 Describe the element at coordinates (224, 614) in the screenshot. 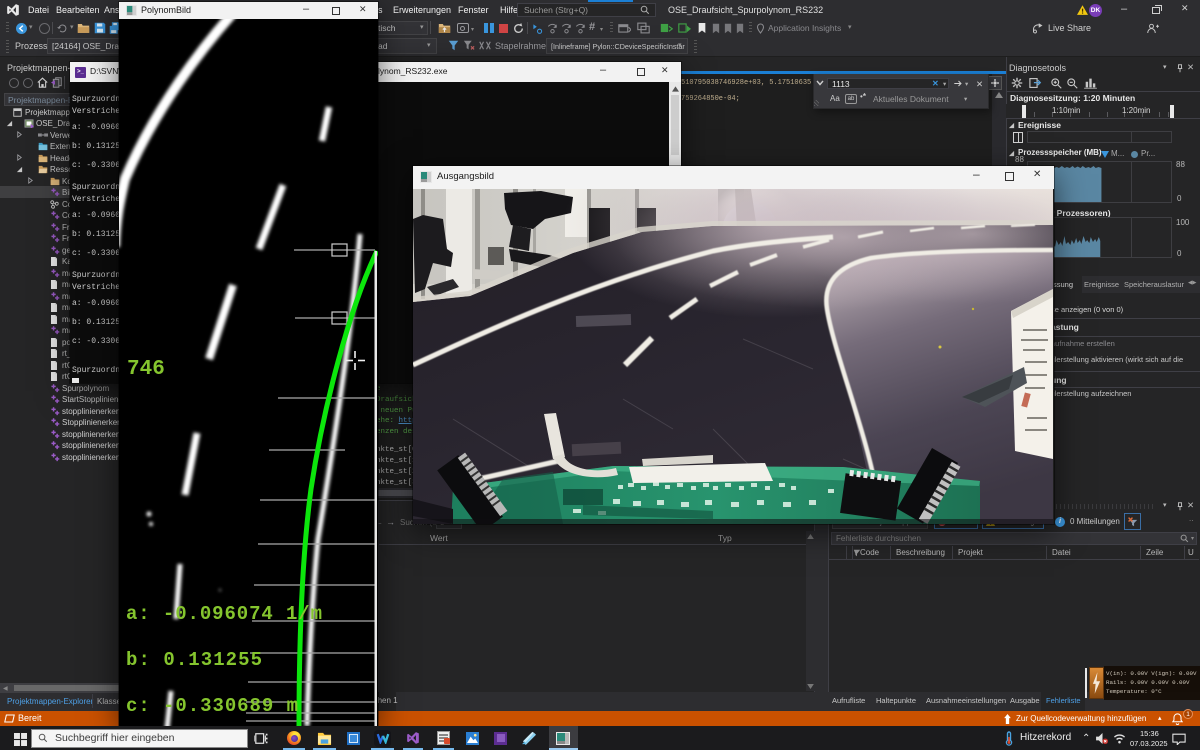

I see `svg-text: a: -0.096074 1/m` at that location.